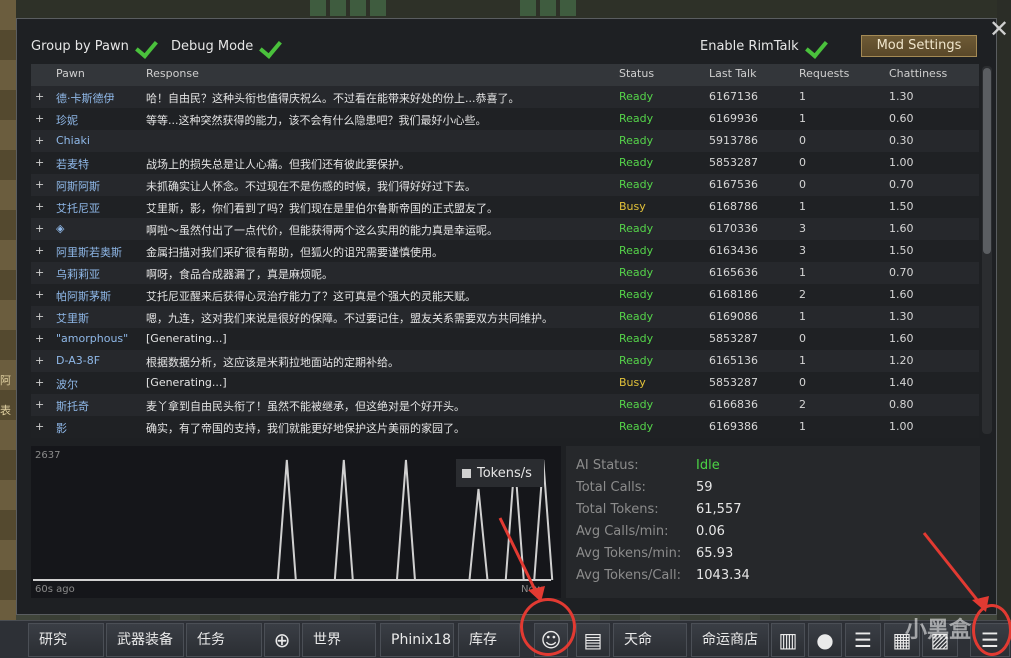 The height and width of the screenshot is (658, 1011). Describe the element at coordinates (743, 564) in the screenshot. I see `annotation-arrows` at that location.